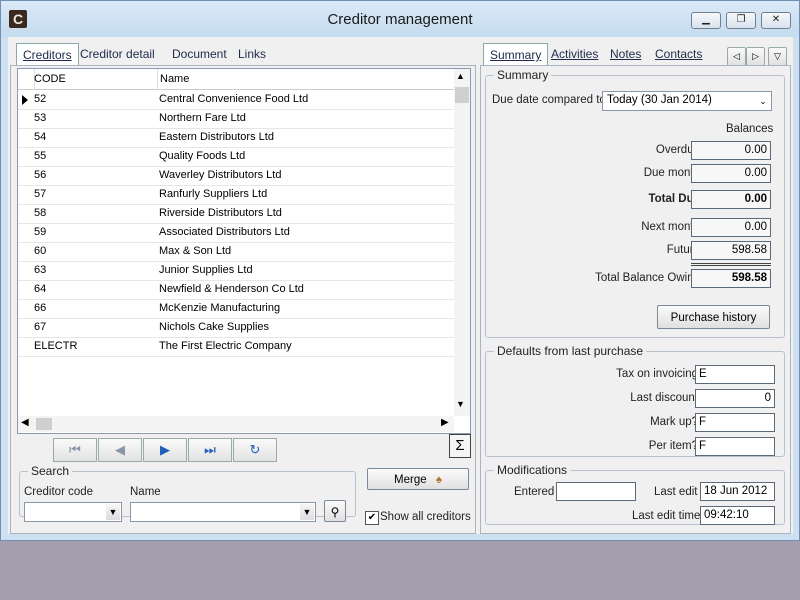  I want to click on tab-label: Links, so click(252, 54).